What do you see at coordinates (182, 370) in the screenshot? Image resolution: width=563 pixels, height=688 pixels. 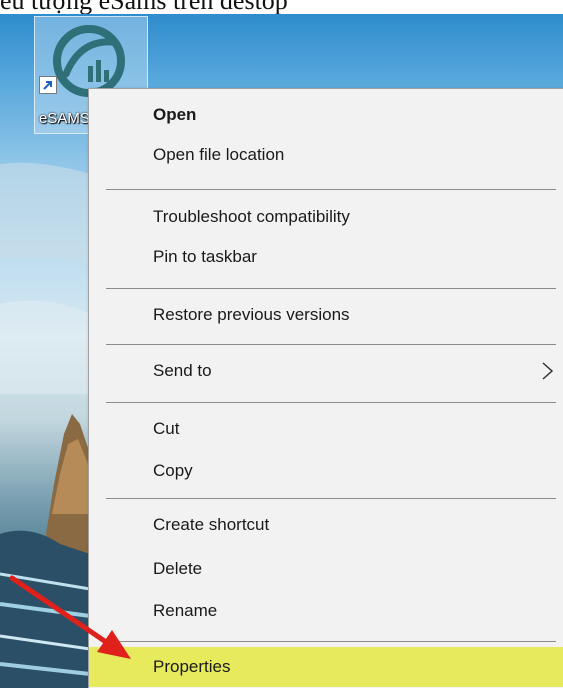 I see `menu-item-send-to-label: Send to` at bounding box center [182, 370].